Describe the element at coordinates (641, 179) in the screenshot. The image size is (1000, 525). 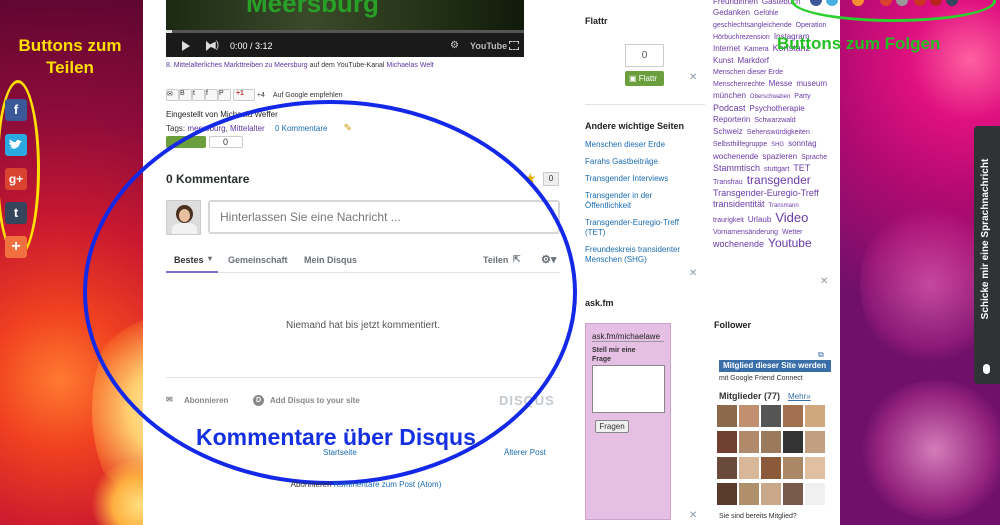
I see `page-link: Transgender Interviews` at that location.